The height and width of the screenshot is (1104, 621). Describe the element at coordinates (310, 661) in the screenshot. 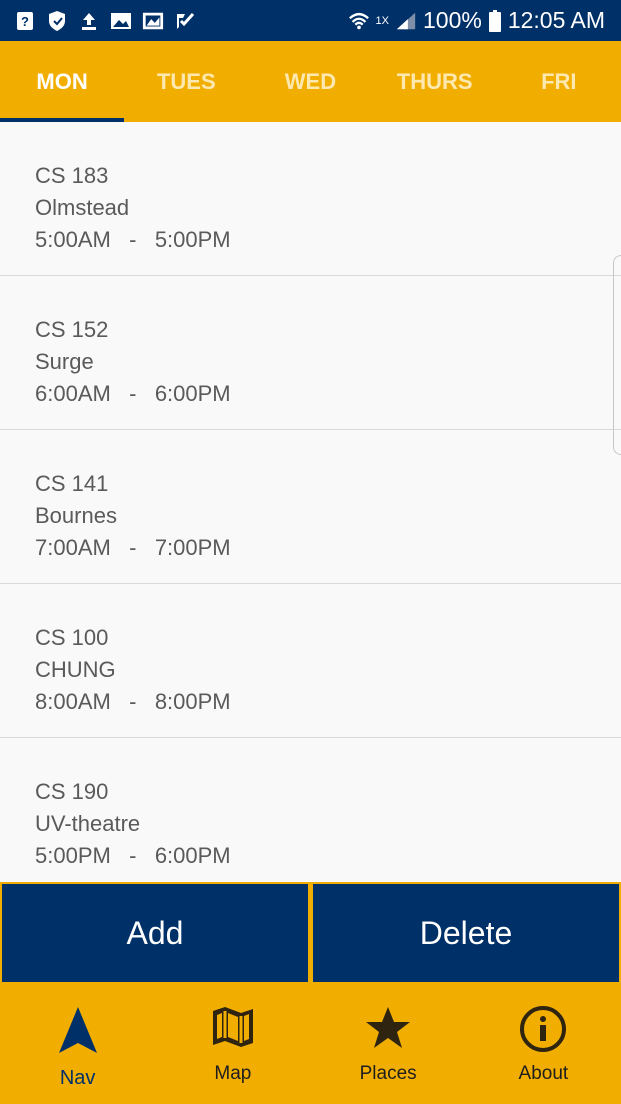

I see `list-item: CS 100 CHUNG 8:00AM - 8:00PM` at that location.